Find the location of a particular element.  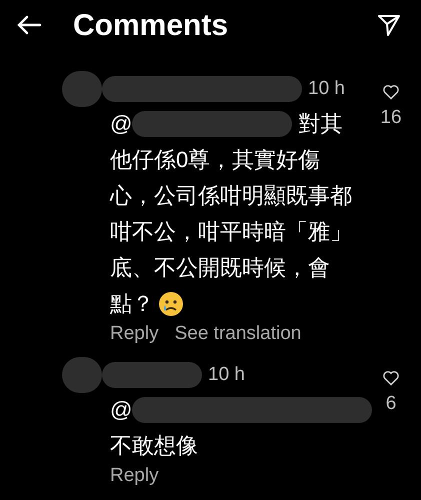

comment-text: 點？ is located at coordinates (132, 304).